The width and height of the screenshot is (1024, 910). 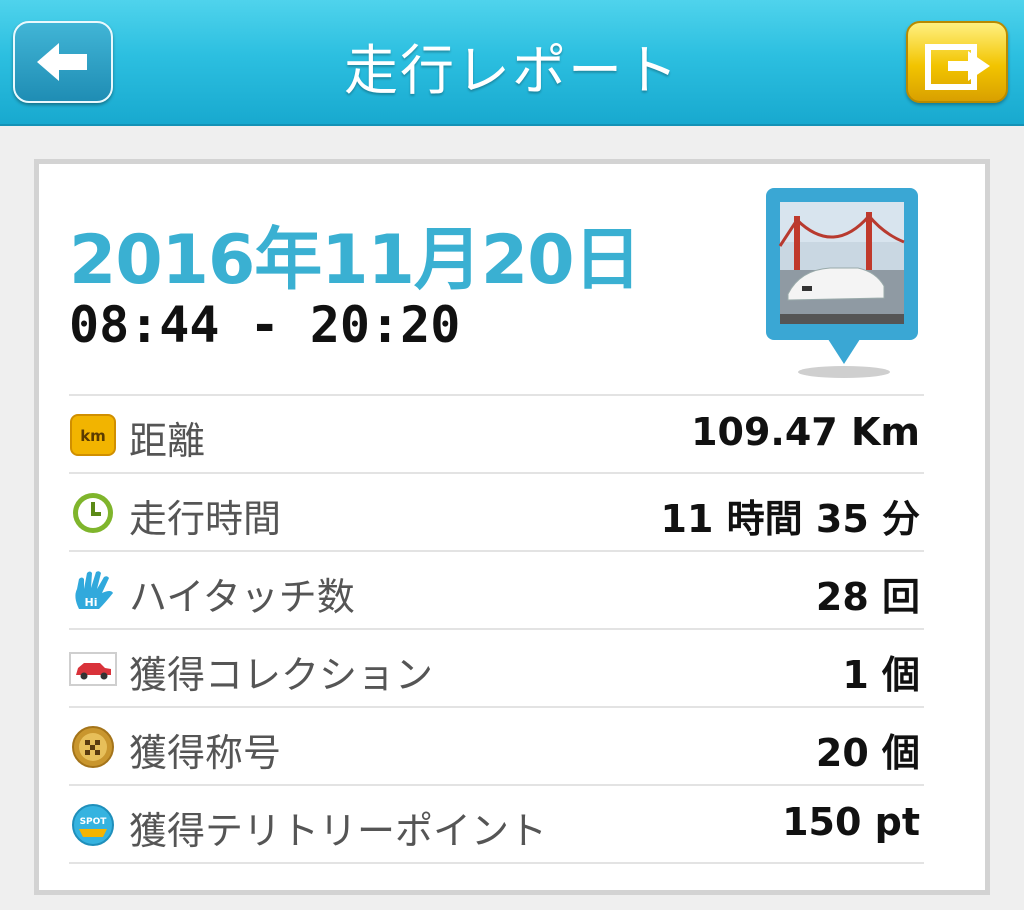 I want to click on stat-value: 11 時間 35 分, so click(x=790, y=519).